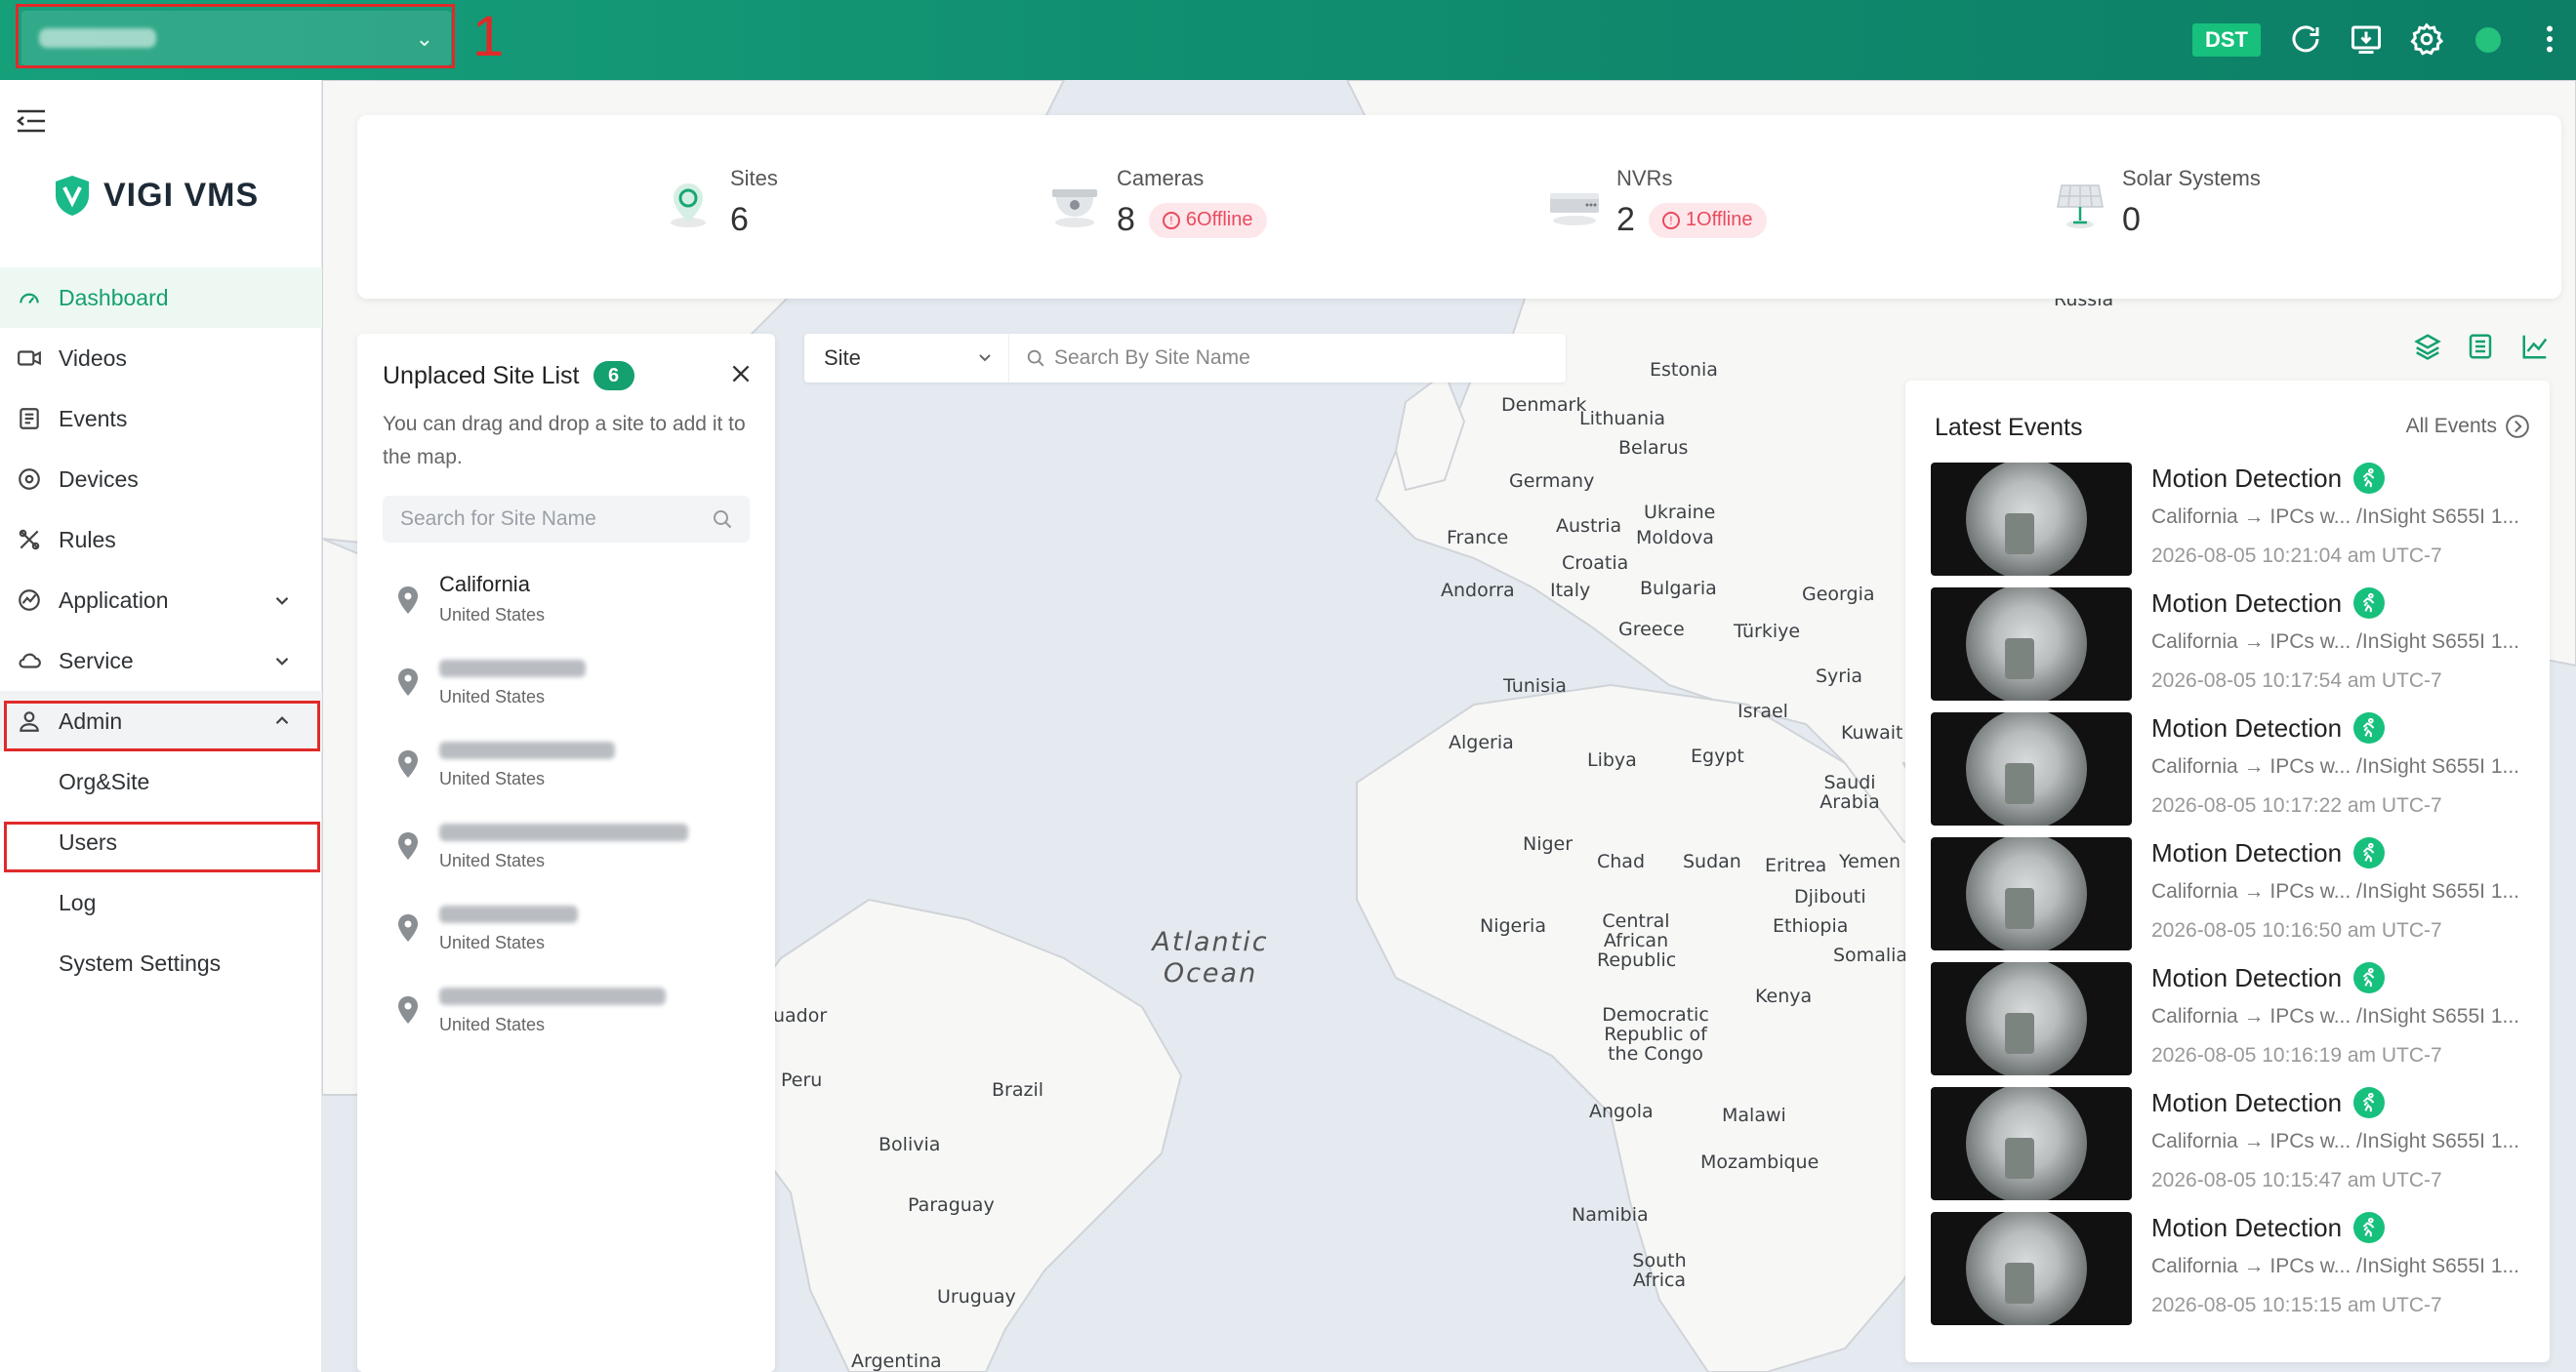 Image resolution: width=2576 pixels, height=1372 pixels. Describe the element at coordinates (2296, 1305) in the screenshot. I see `event-time: 2026-08-05 10:15:15 am UTC-7` at that location.